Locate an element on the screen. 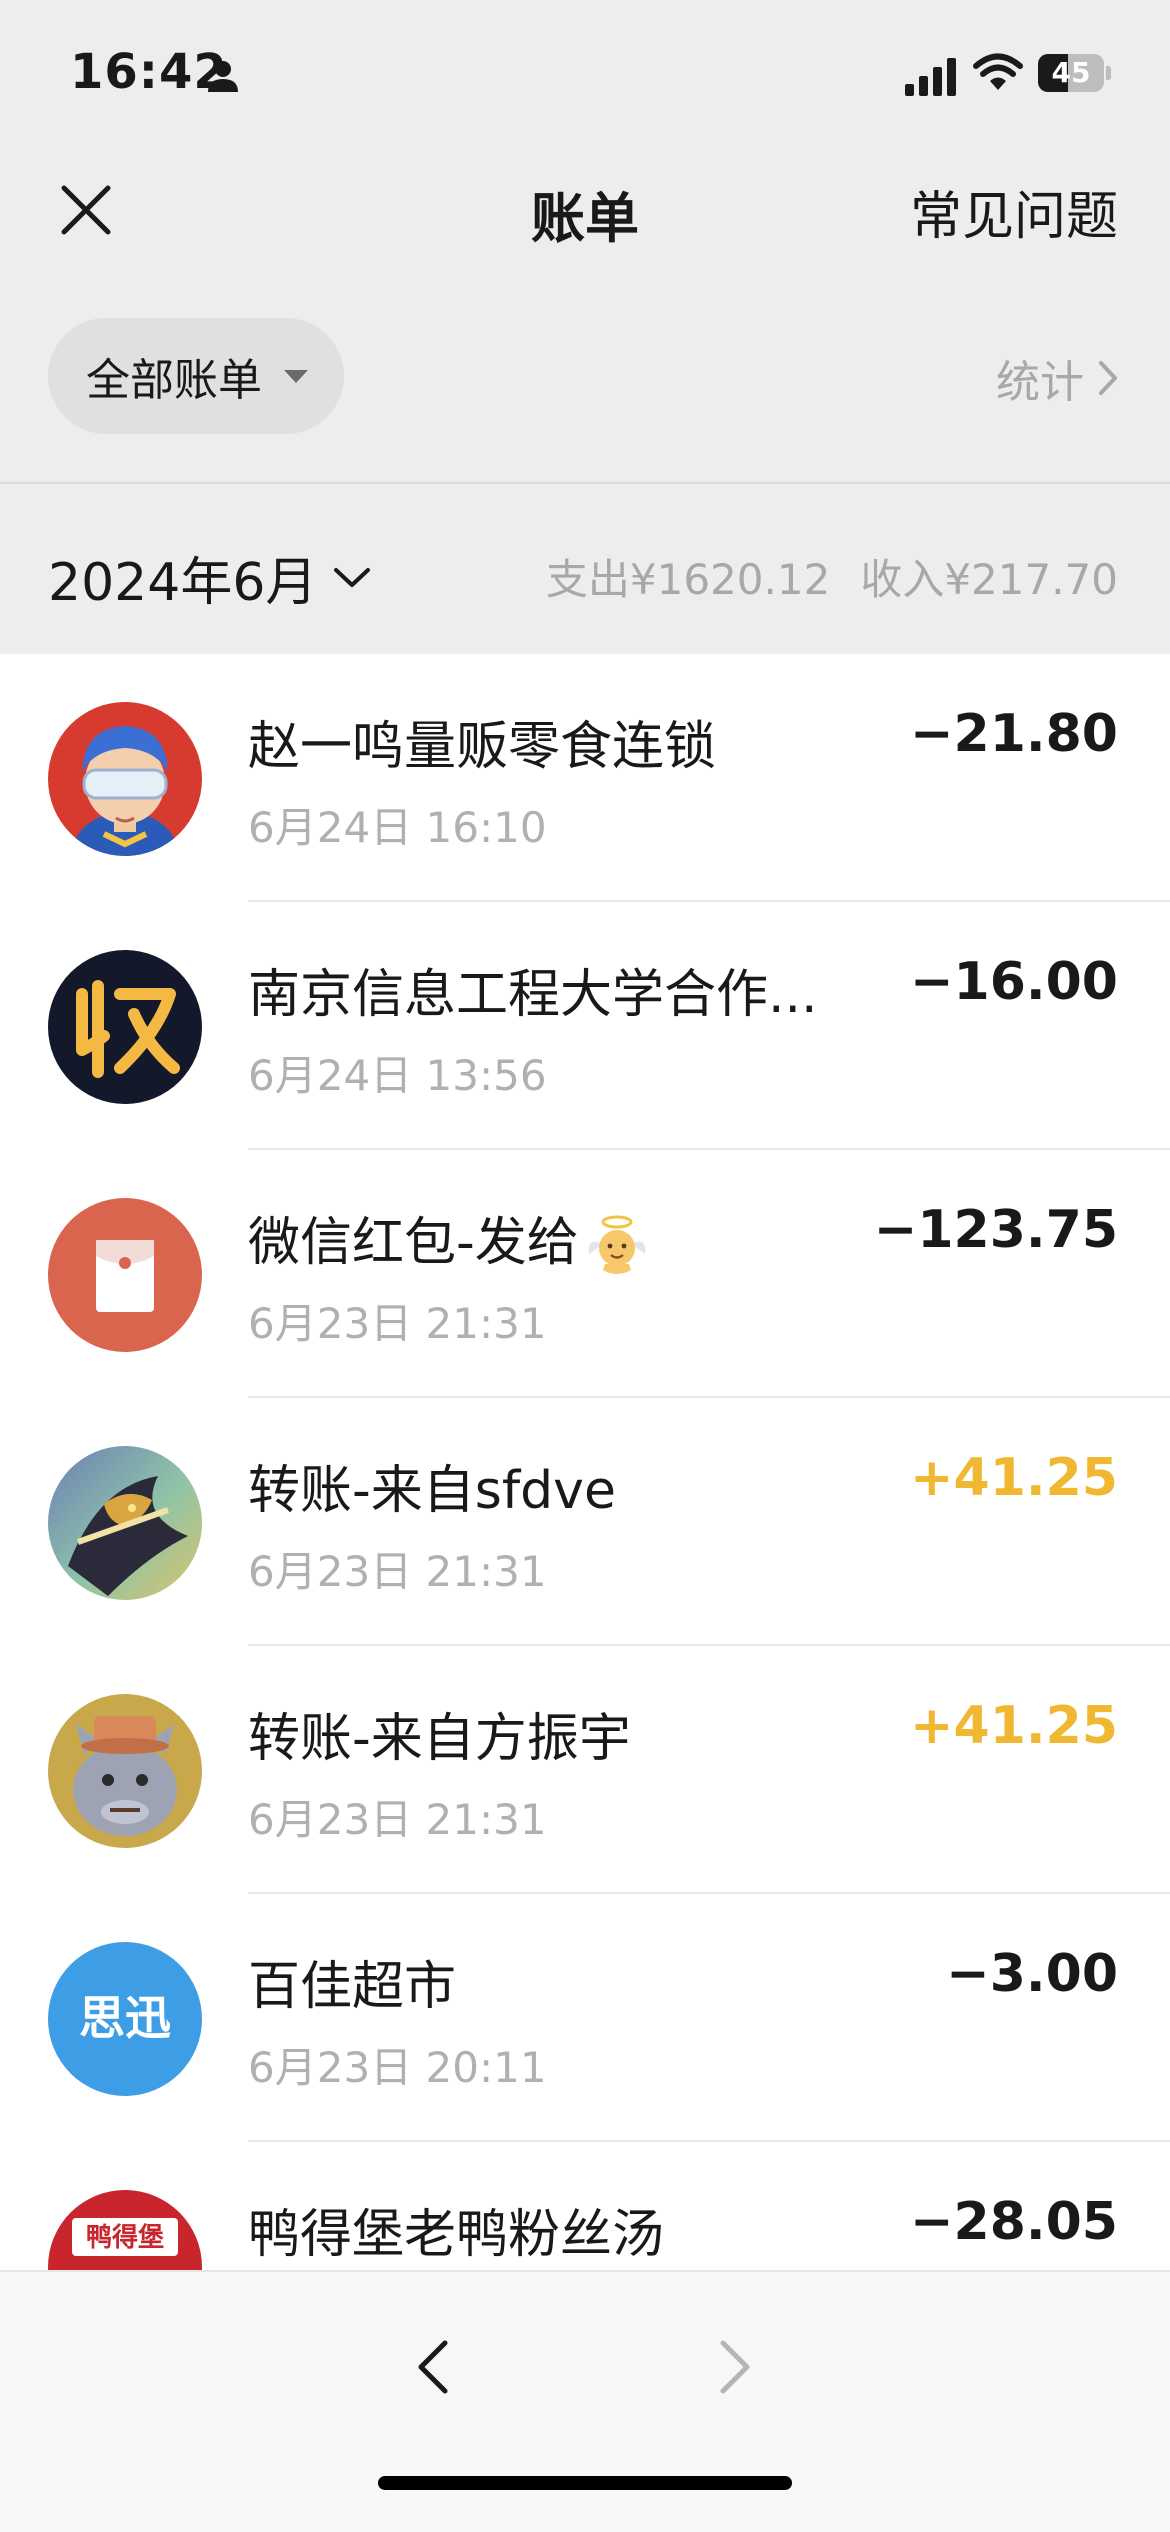 The width and height of the screenshot is (1170, 2532). transaction-amount: −16.00 is located at coordinates (1013, 982).